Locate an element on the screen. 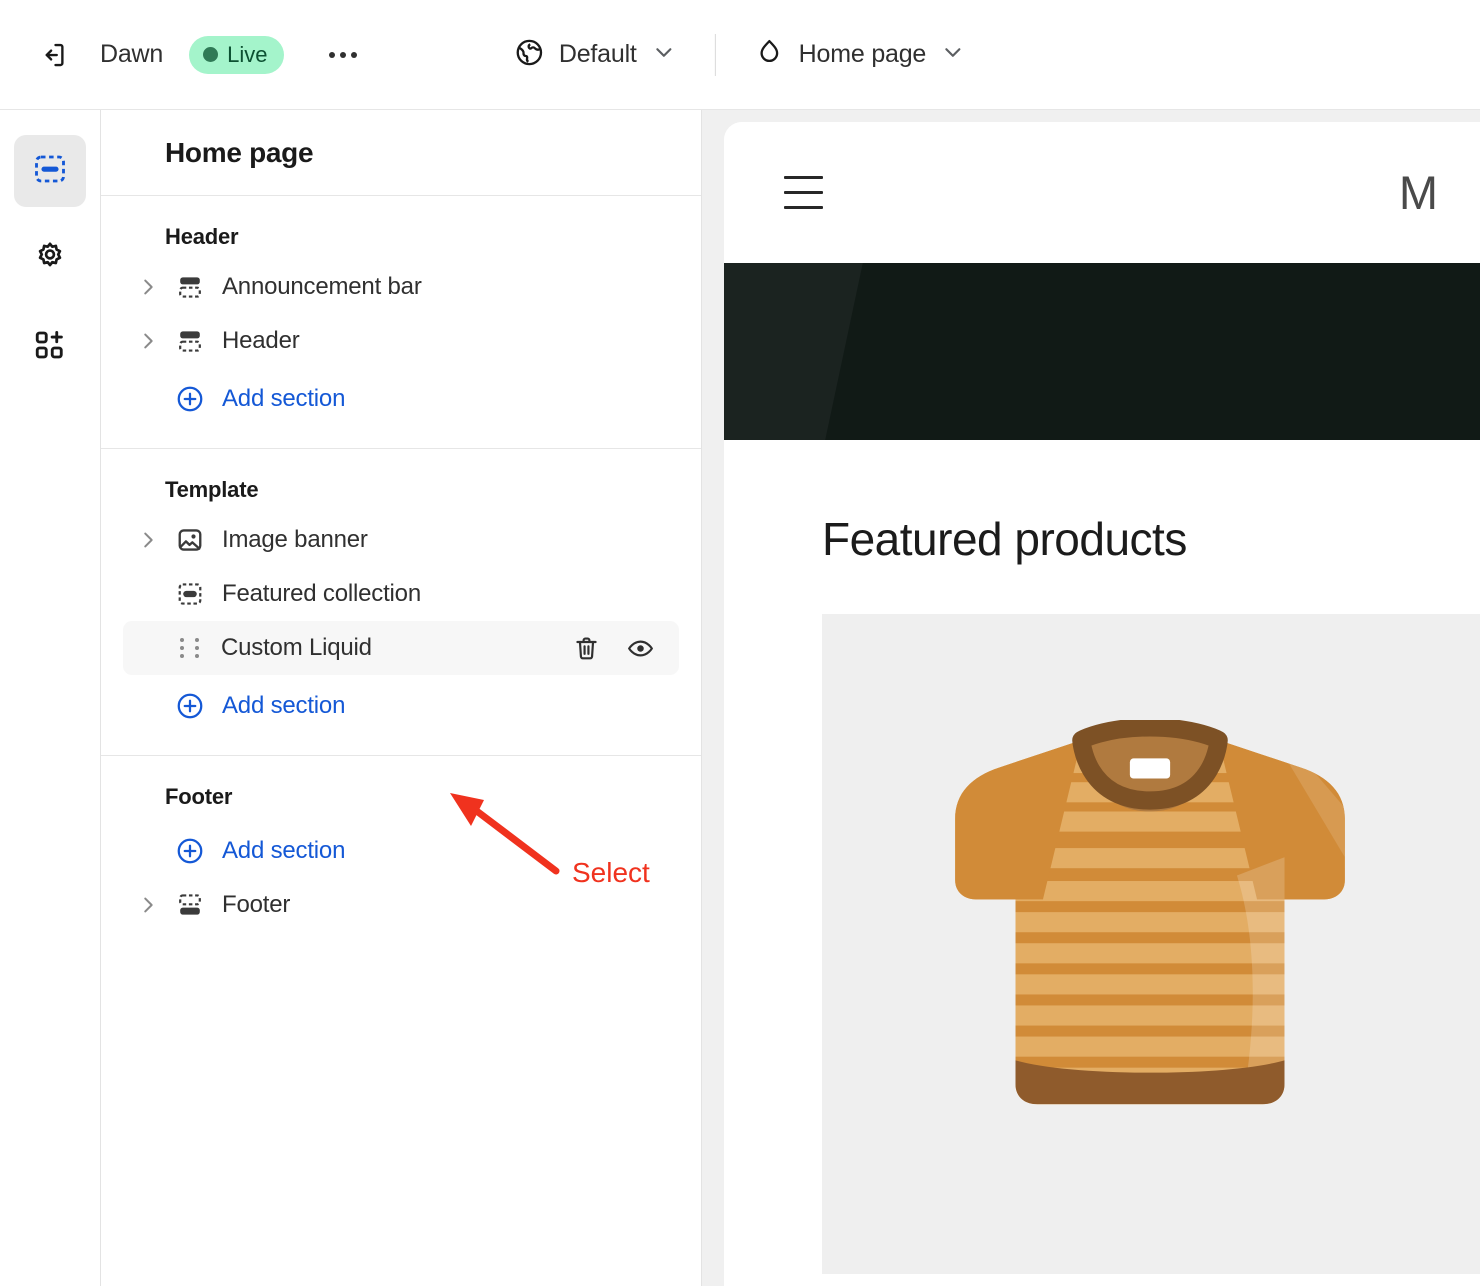 The height and width of the screenshot is (1286, 1480). image-icon is located at coordinates (190, 540).